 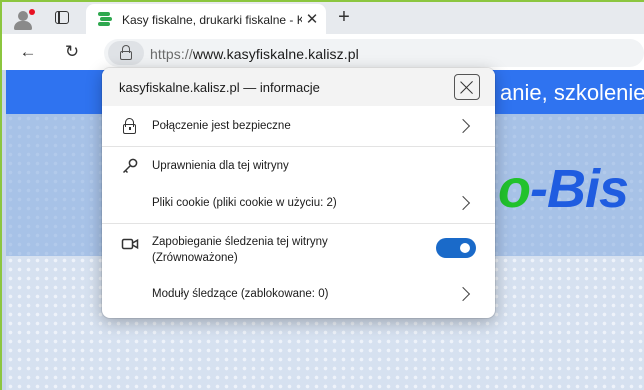 What do you see at coordinates (63, 18) in the screenshot?
I see `tab-actions-icon` at bounding box center [63, 18].